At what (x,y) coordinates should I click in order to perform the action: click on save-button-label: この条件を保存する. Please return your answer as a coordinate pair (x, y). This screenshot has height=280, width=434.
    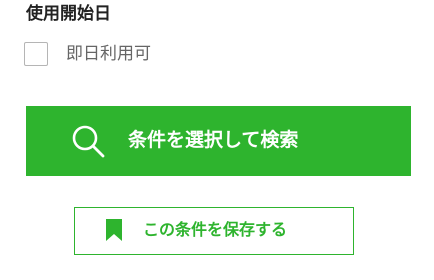
    Looking at the image, I should click on (215, 230).